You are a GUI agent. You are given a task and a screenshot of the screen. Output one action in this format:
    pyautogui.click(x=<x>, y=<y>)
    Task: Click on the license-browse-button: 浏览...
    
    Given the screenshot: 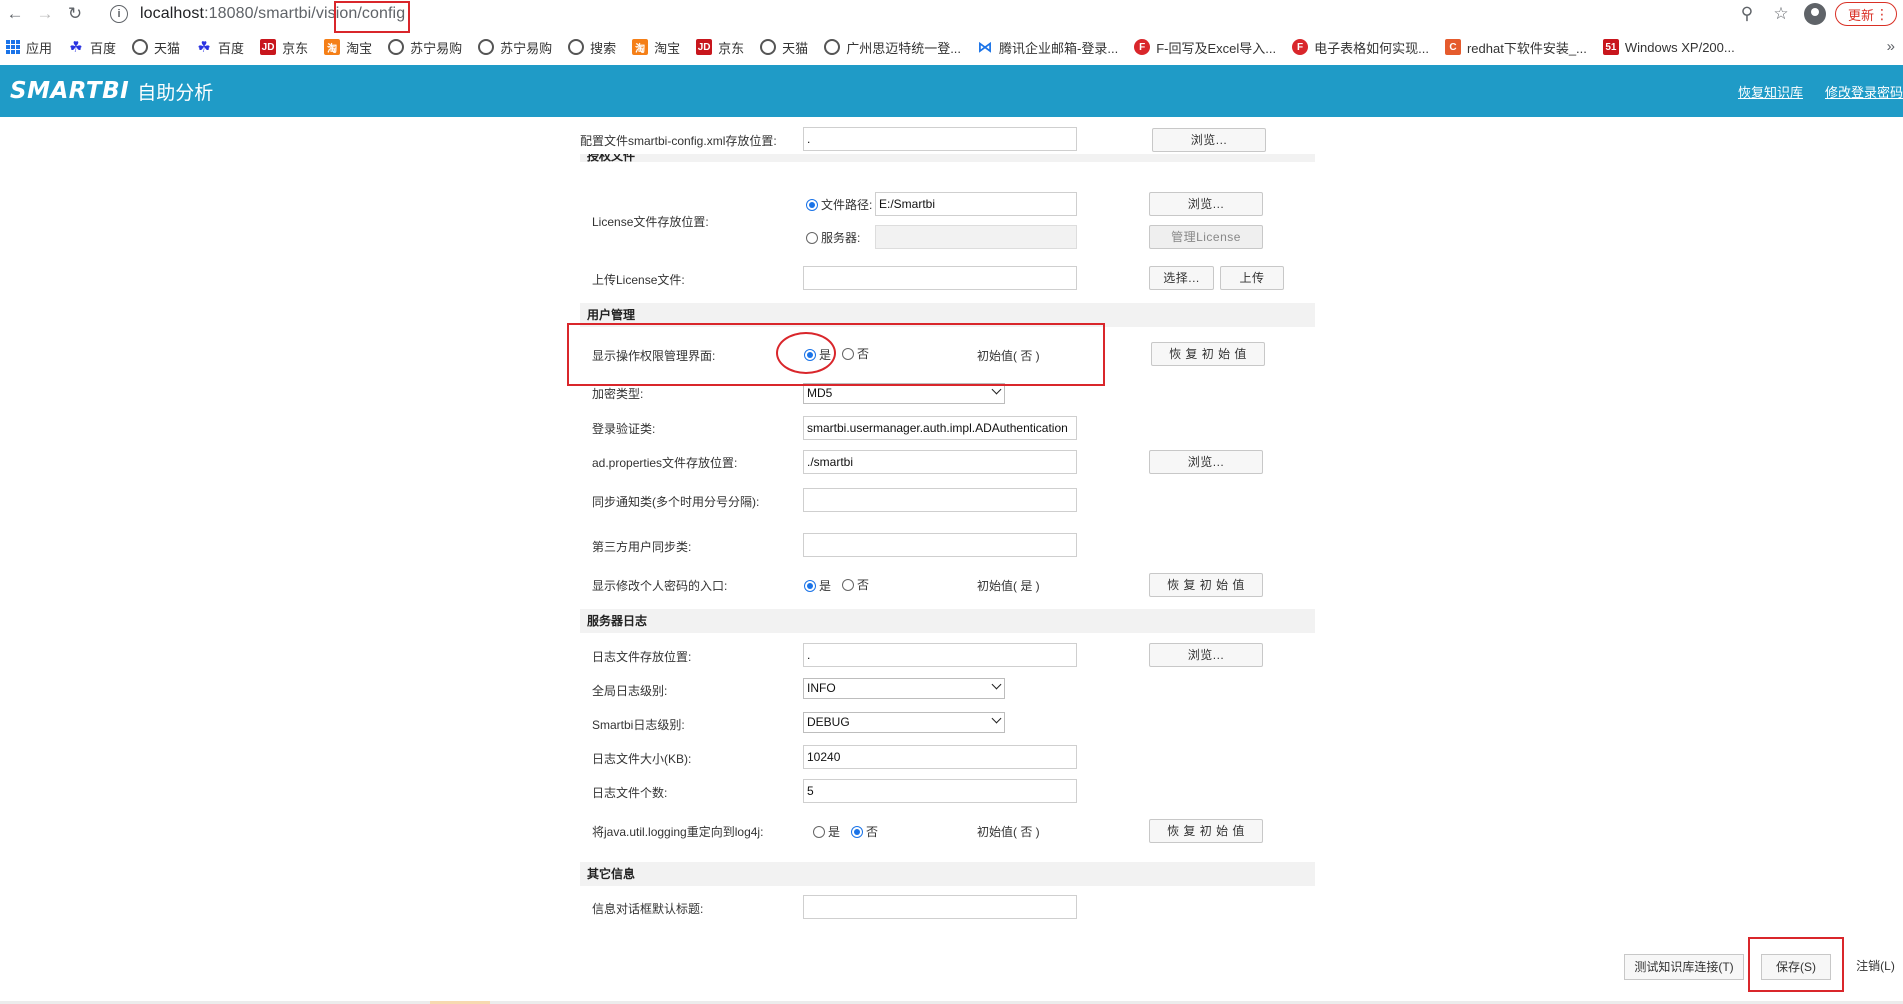 What is the action you would take?
    pyautogui.click(x=1206, y=204)
    